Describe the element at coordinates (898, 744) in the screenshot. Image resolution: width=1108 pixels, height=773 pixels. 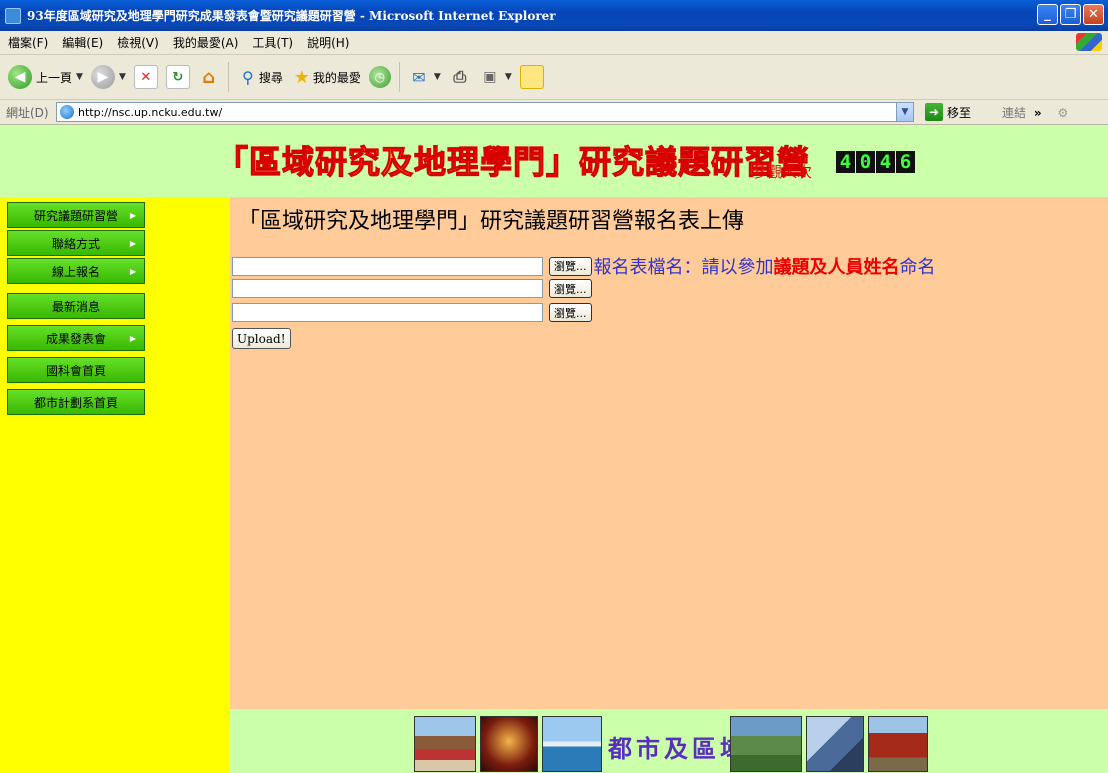
I see `historic-gate-photo` at that location.